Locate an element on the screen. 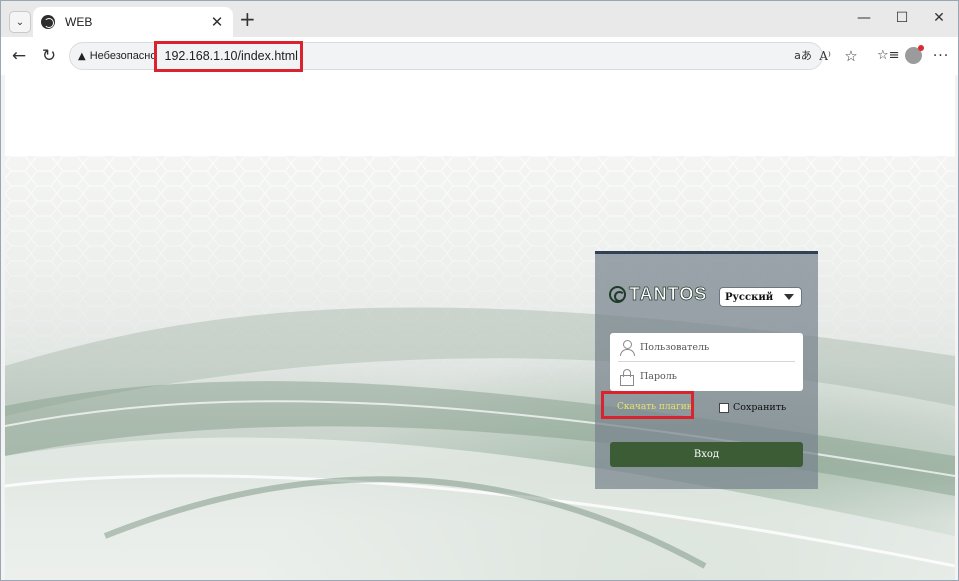 Image resolution: width=959 pixels, height=581 pixels. reload-button: ↻ is located at coordinates (49, 56).